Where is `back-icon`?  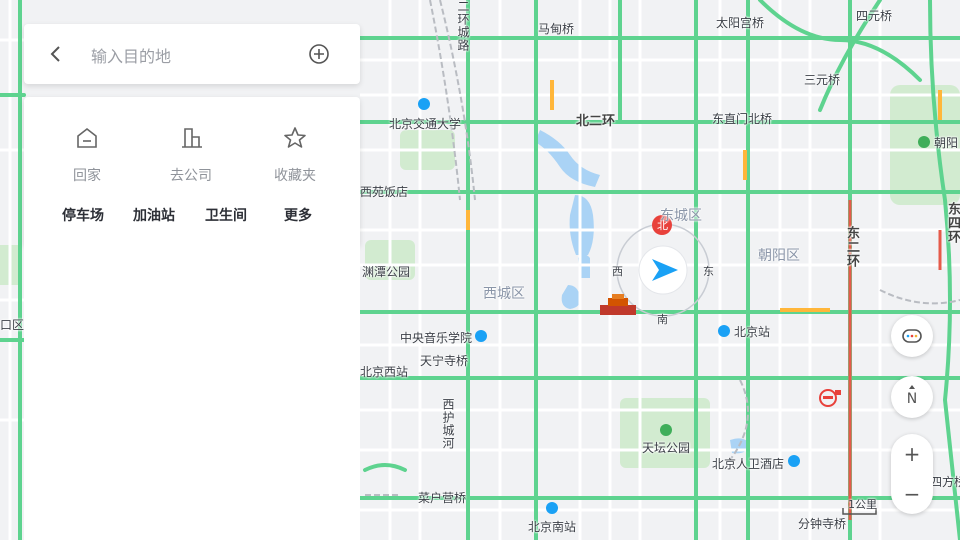 back-icon is located at coordinates (56, 54).